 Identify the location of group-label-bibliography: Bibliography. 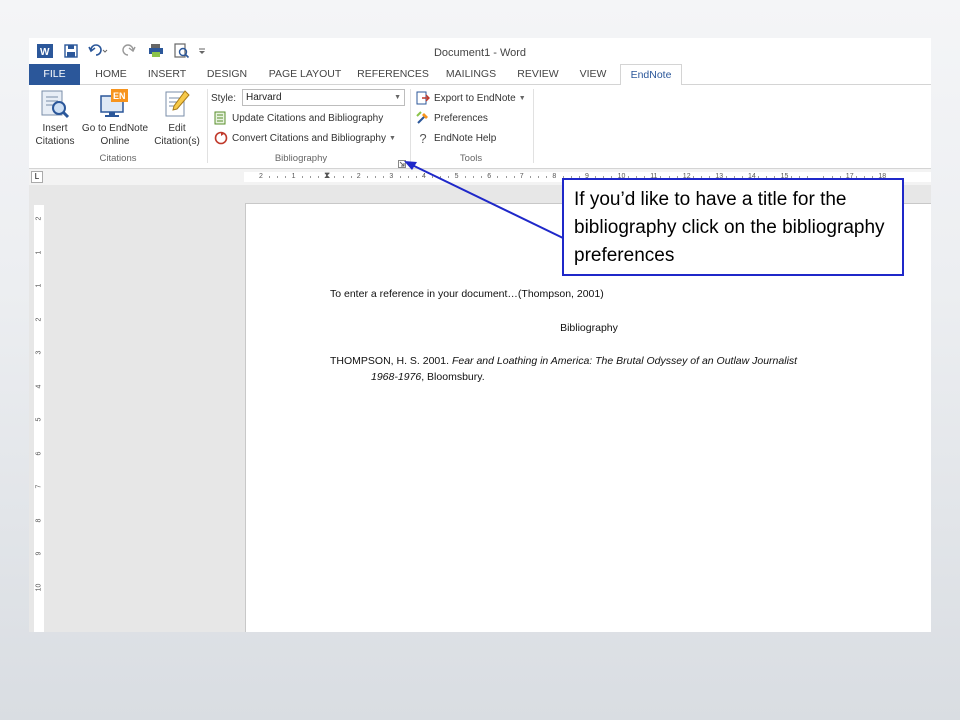
(301, 158).